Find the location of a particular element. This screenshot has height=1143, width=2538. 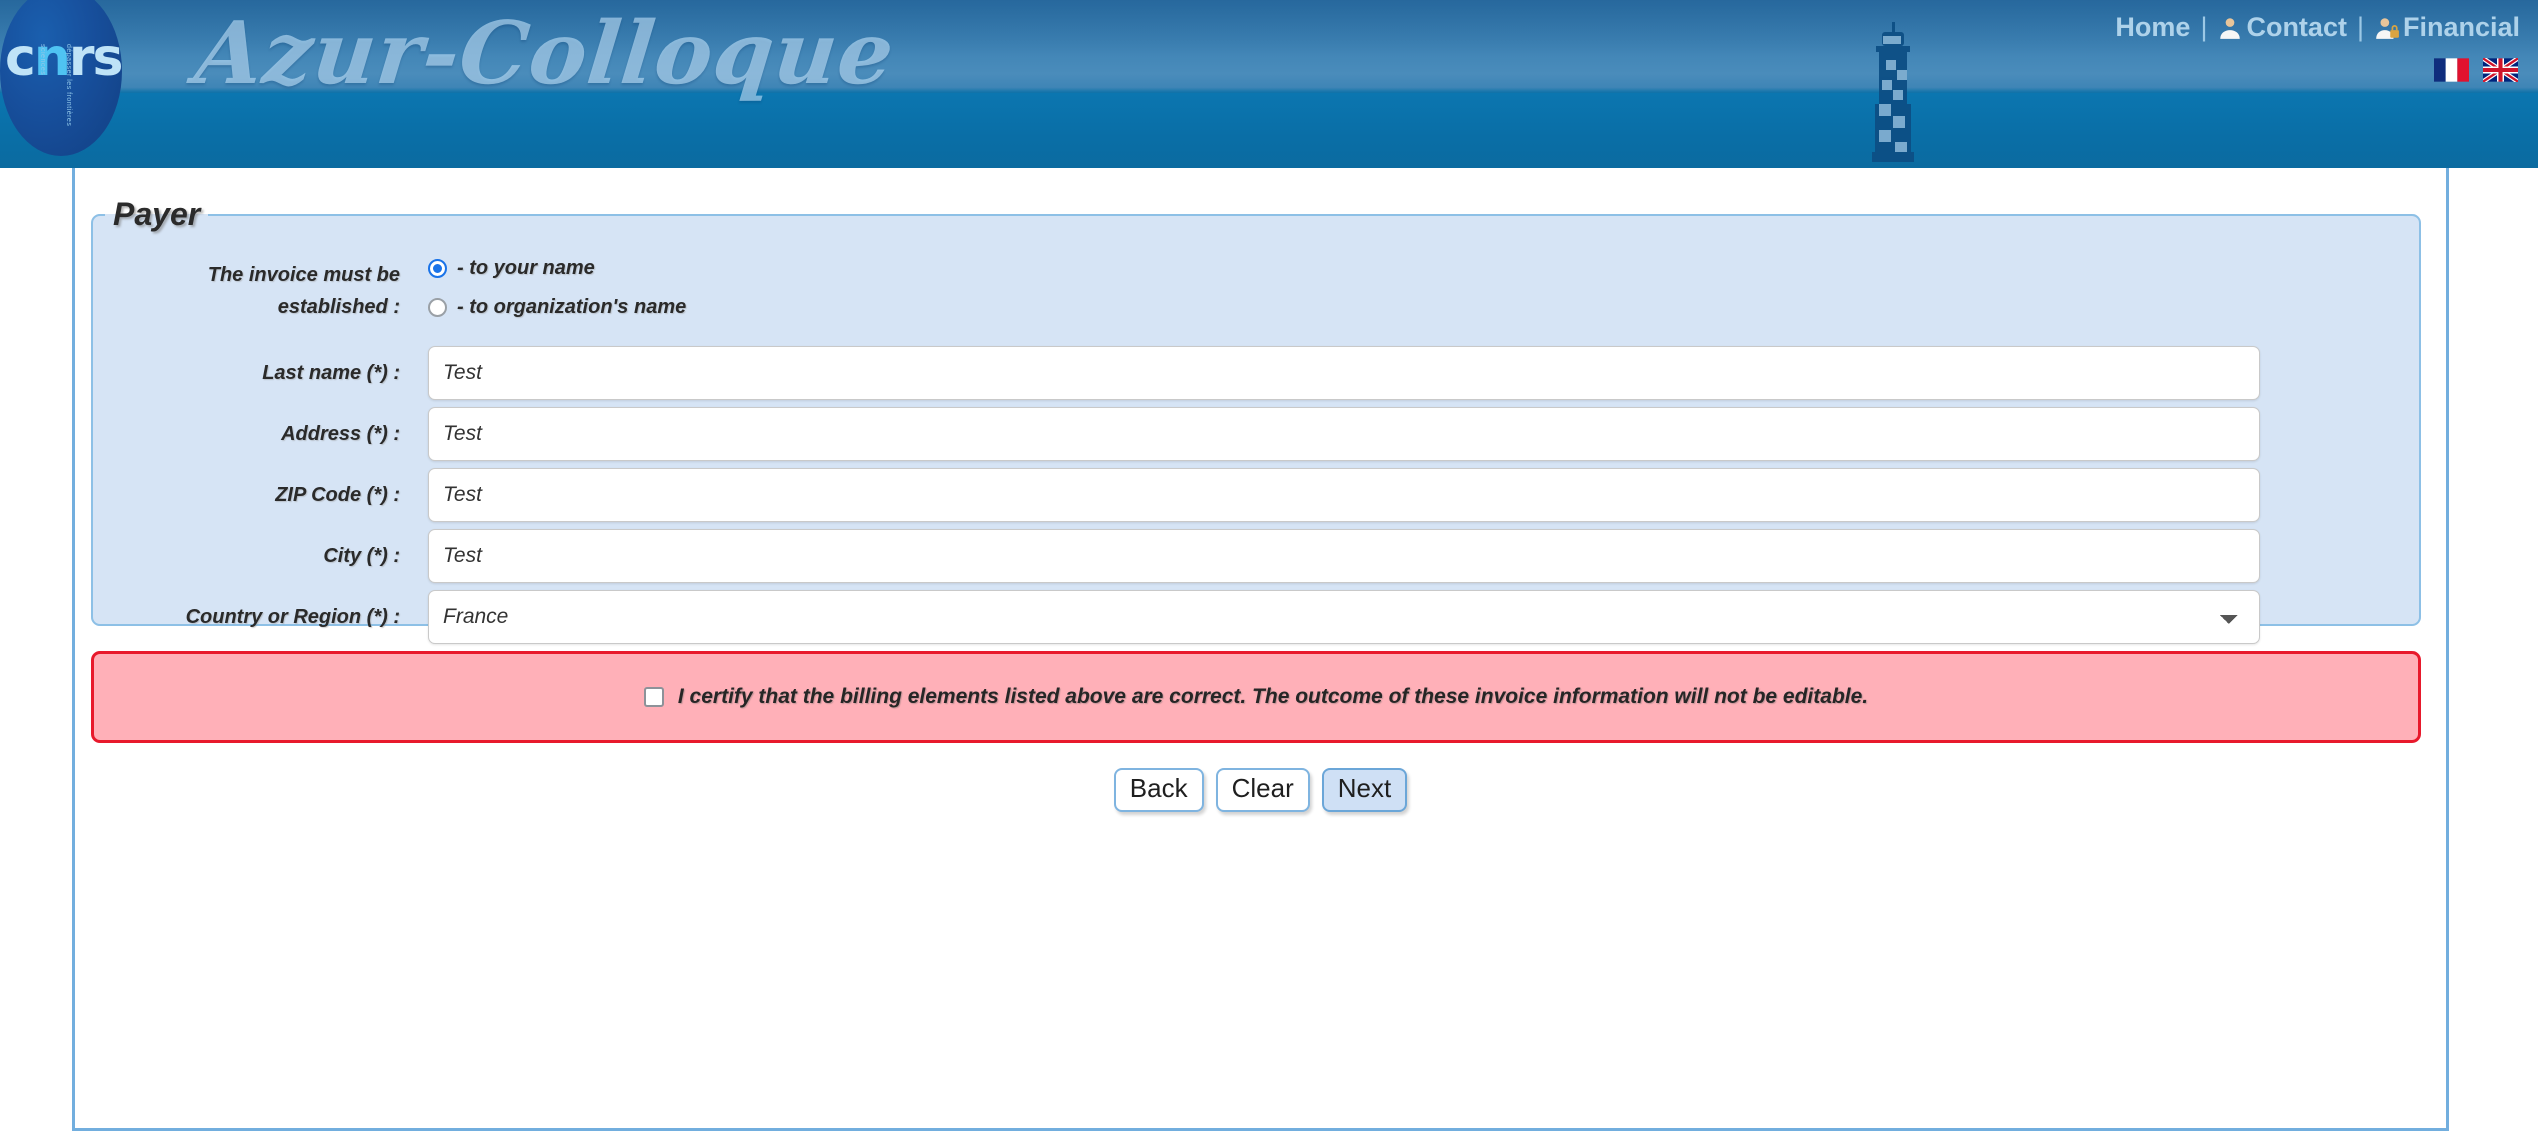

lighthouse-icon is located at coordinates (1893, 92).